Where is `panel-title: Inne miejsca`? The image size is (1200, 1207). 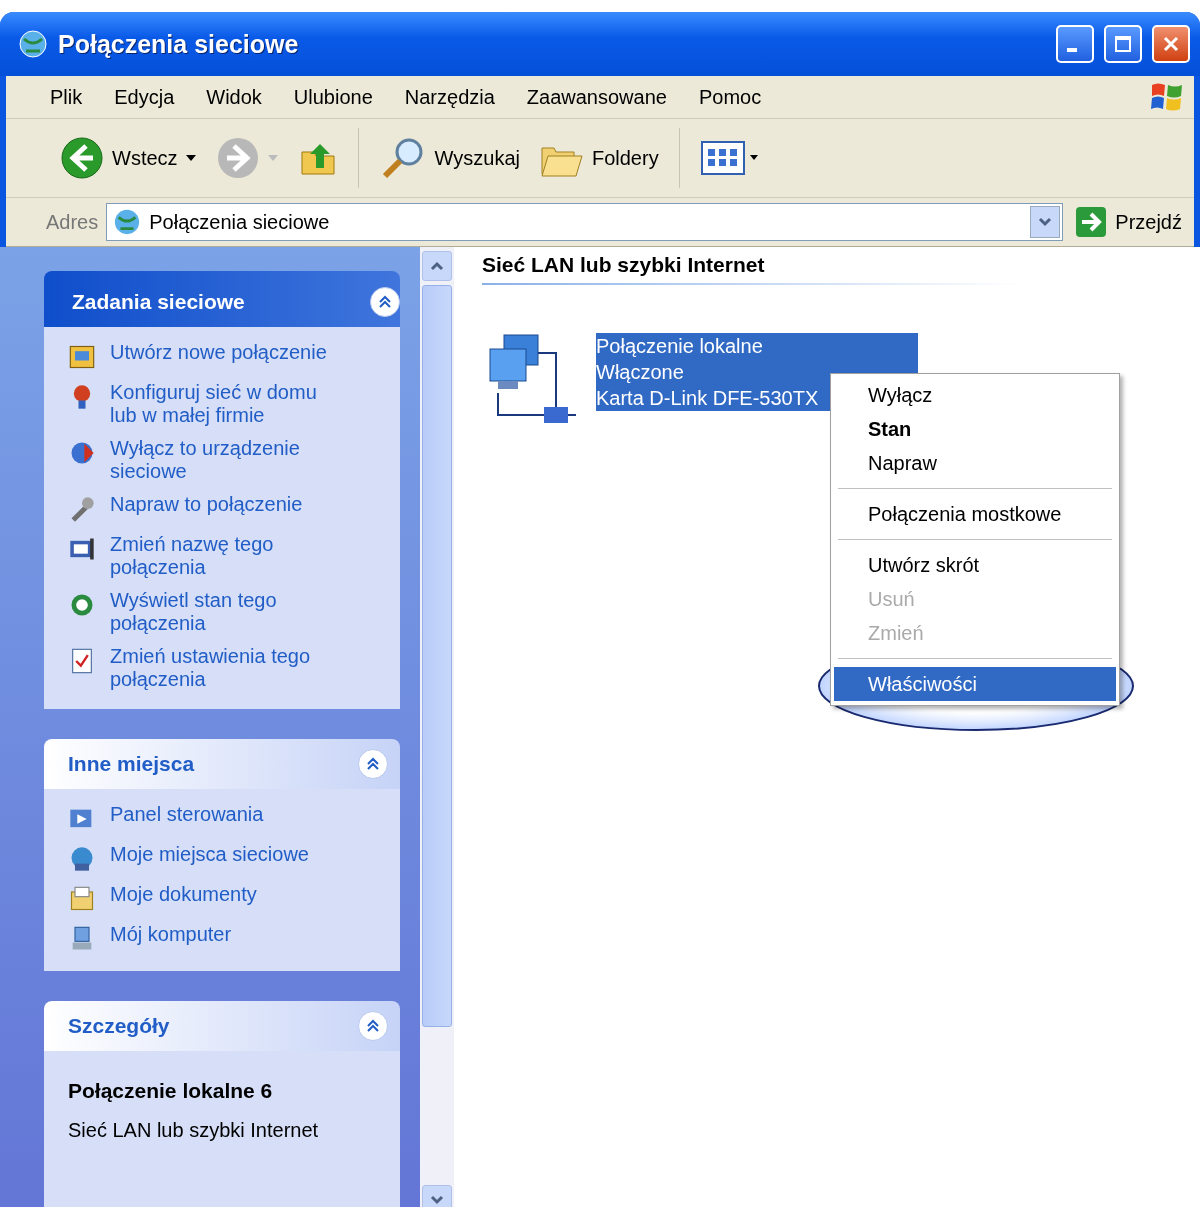 panel-title: Inne miejsca is located at coordinates (131, 764).